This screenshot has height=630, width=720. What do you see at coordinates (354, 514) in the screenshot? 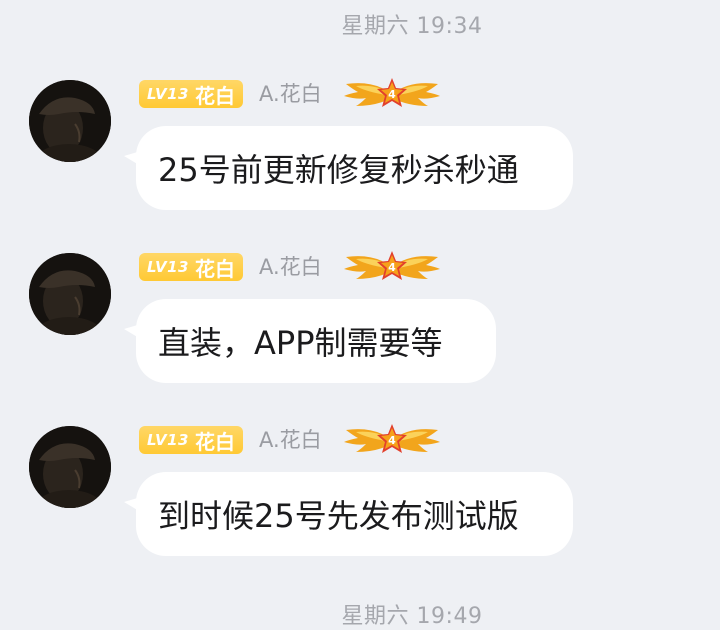
I see `message-bubble: 到时候25号先发布测试版` at bounding box center [354, 514].